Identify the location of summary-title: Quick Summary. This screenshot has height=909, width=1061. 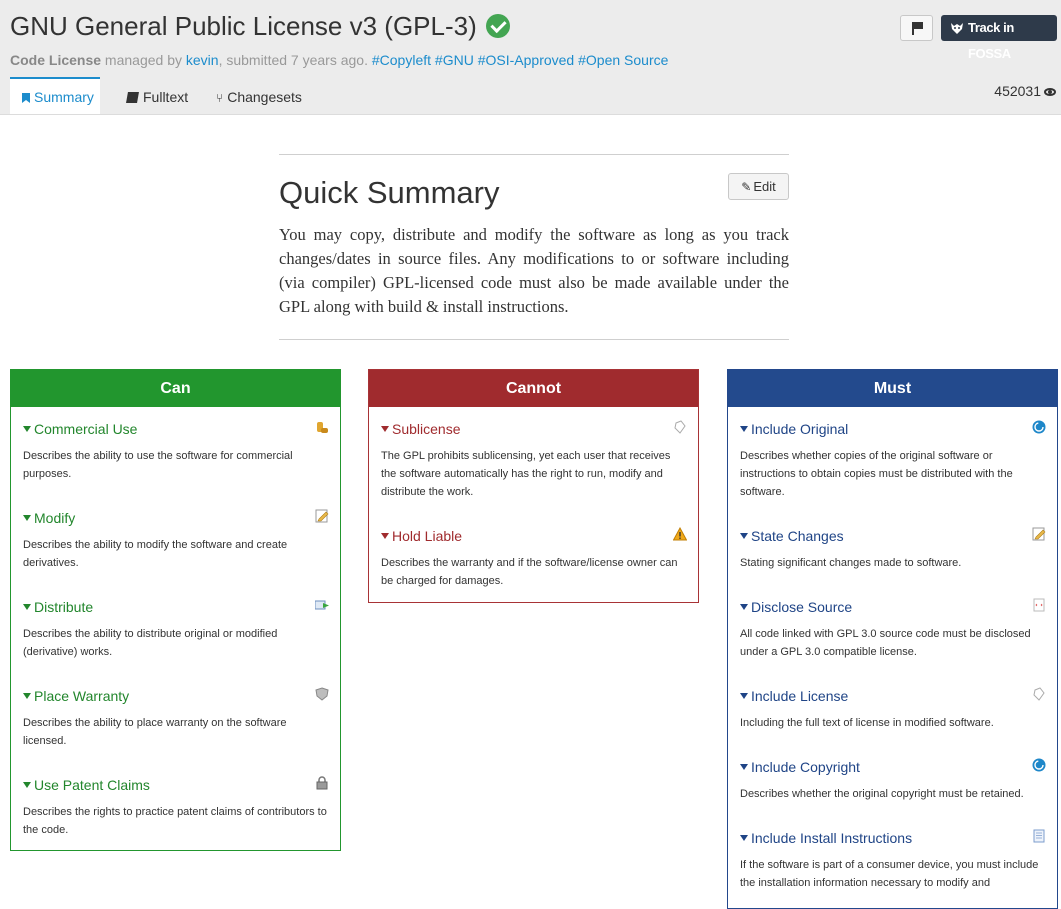
(389, 192).